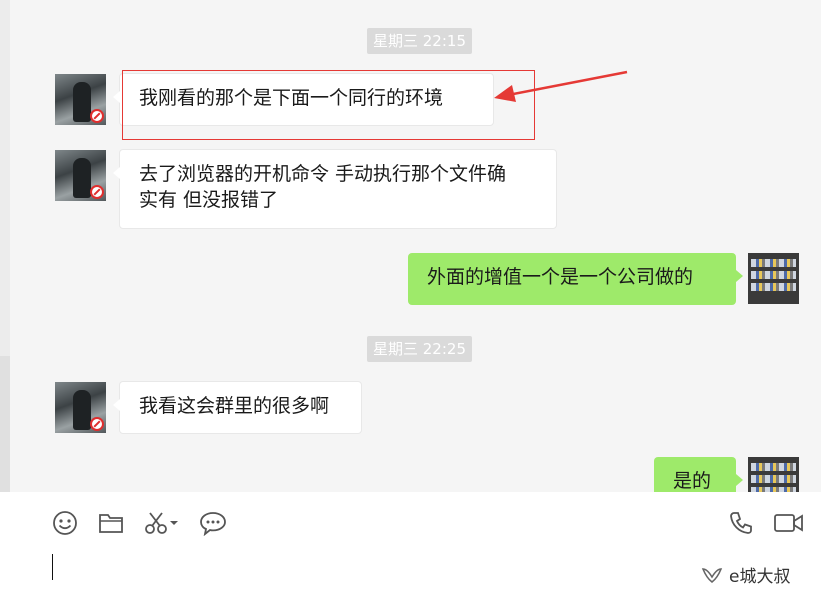  I want to click on video-camera-icon, so click(789, 523).